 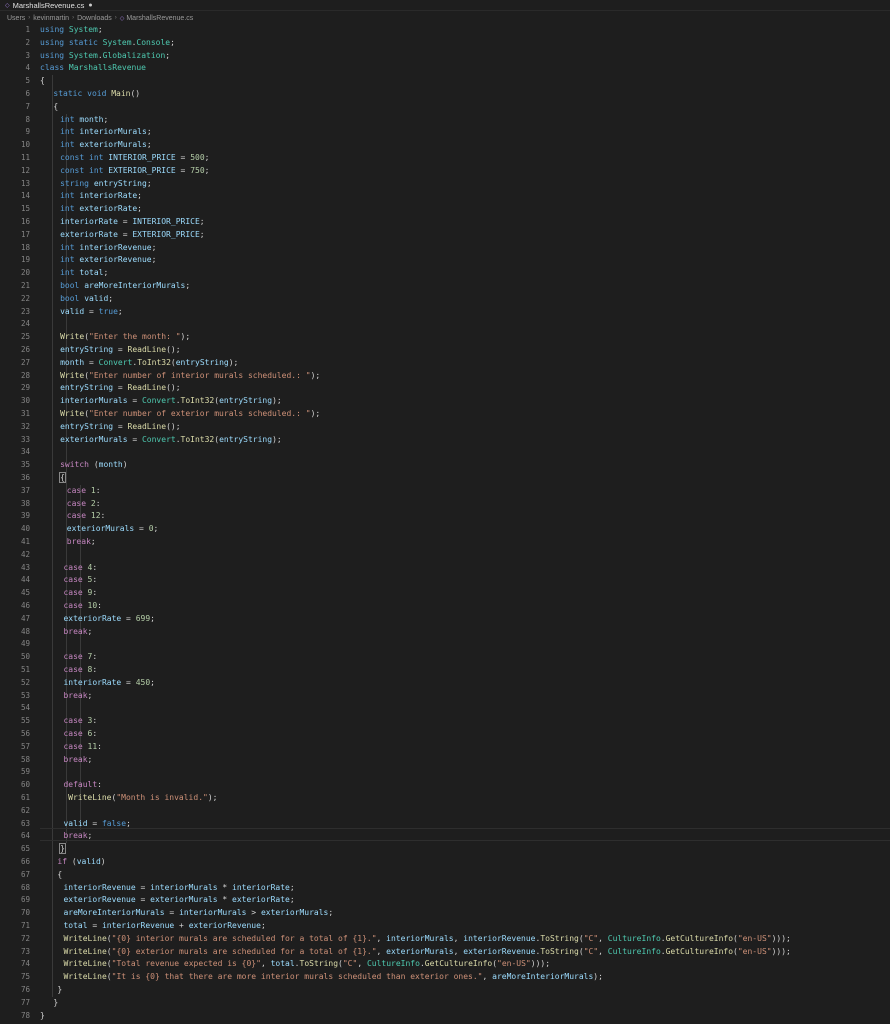 What do you see at coordinates (445, 568) in the screenshot?
I see `code-line: 43 case 4:` at bounding box center [445, 568].